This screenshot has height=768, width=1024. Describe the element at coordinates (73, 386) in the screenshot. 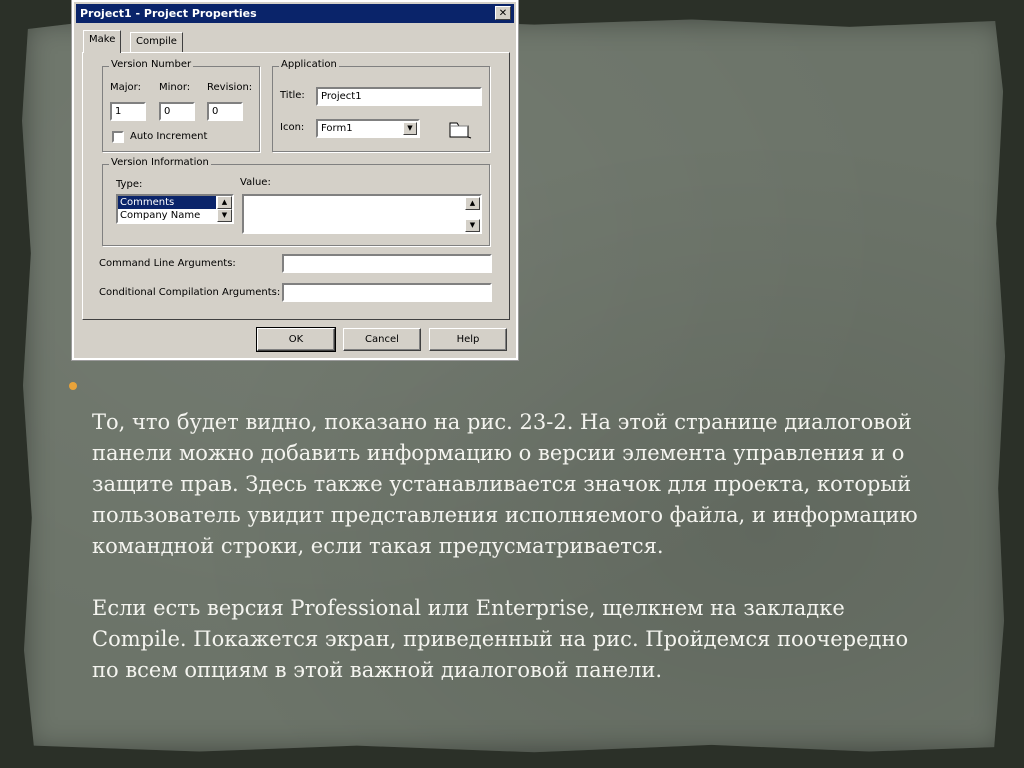

I see `bullet-icon` at that location.